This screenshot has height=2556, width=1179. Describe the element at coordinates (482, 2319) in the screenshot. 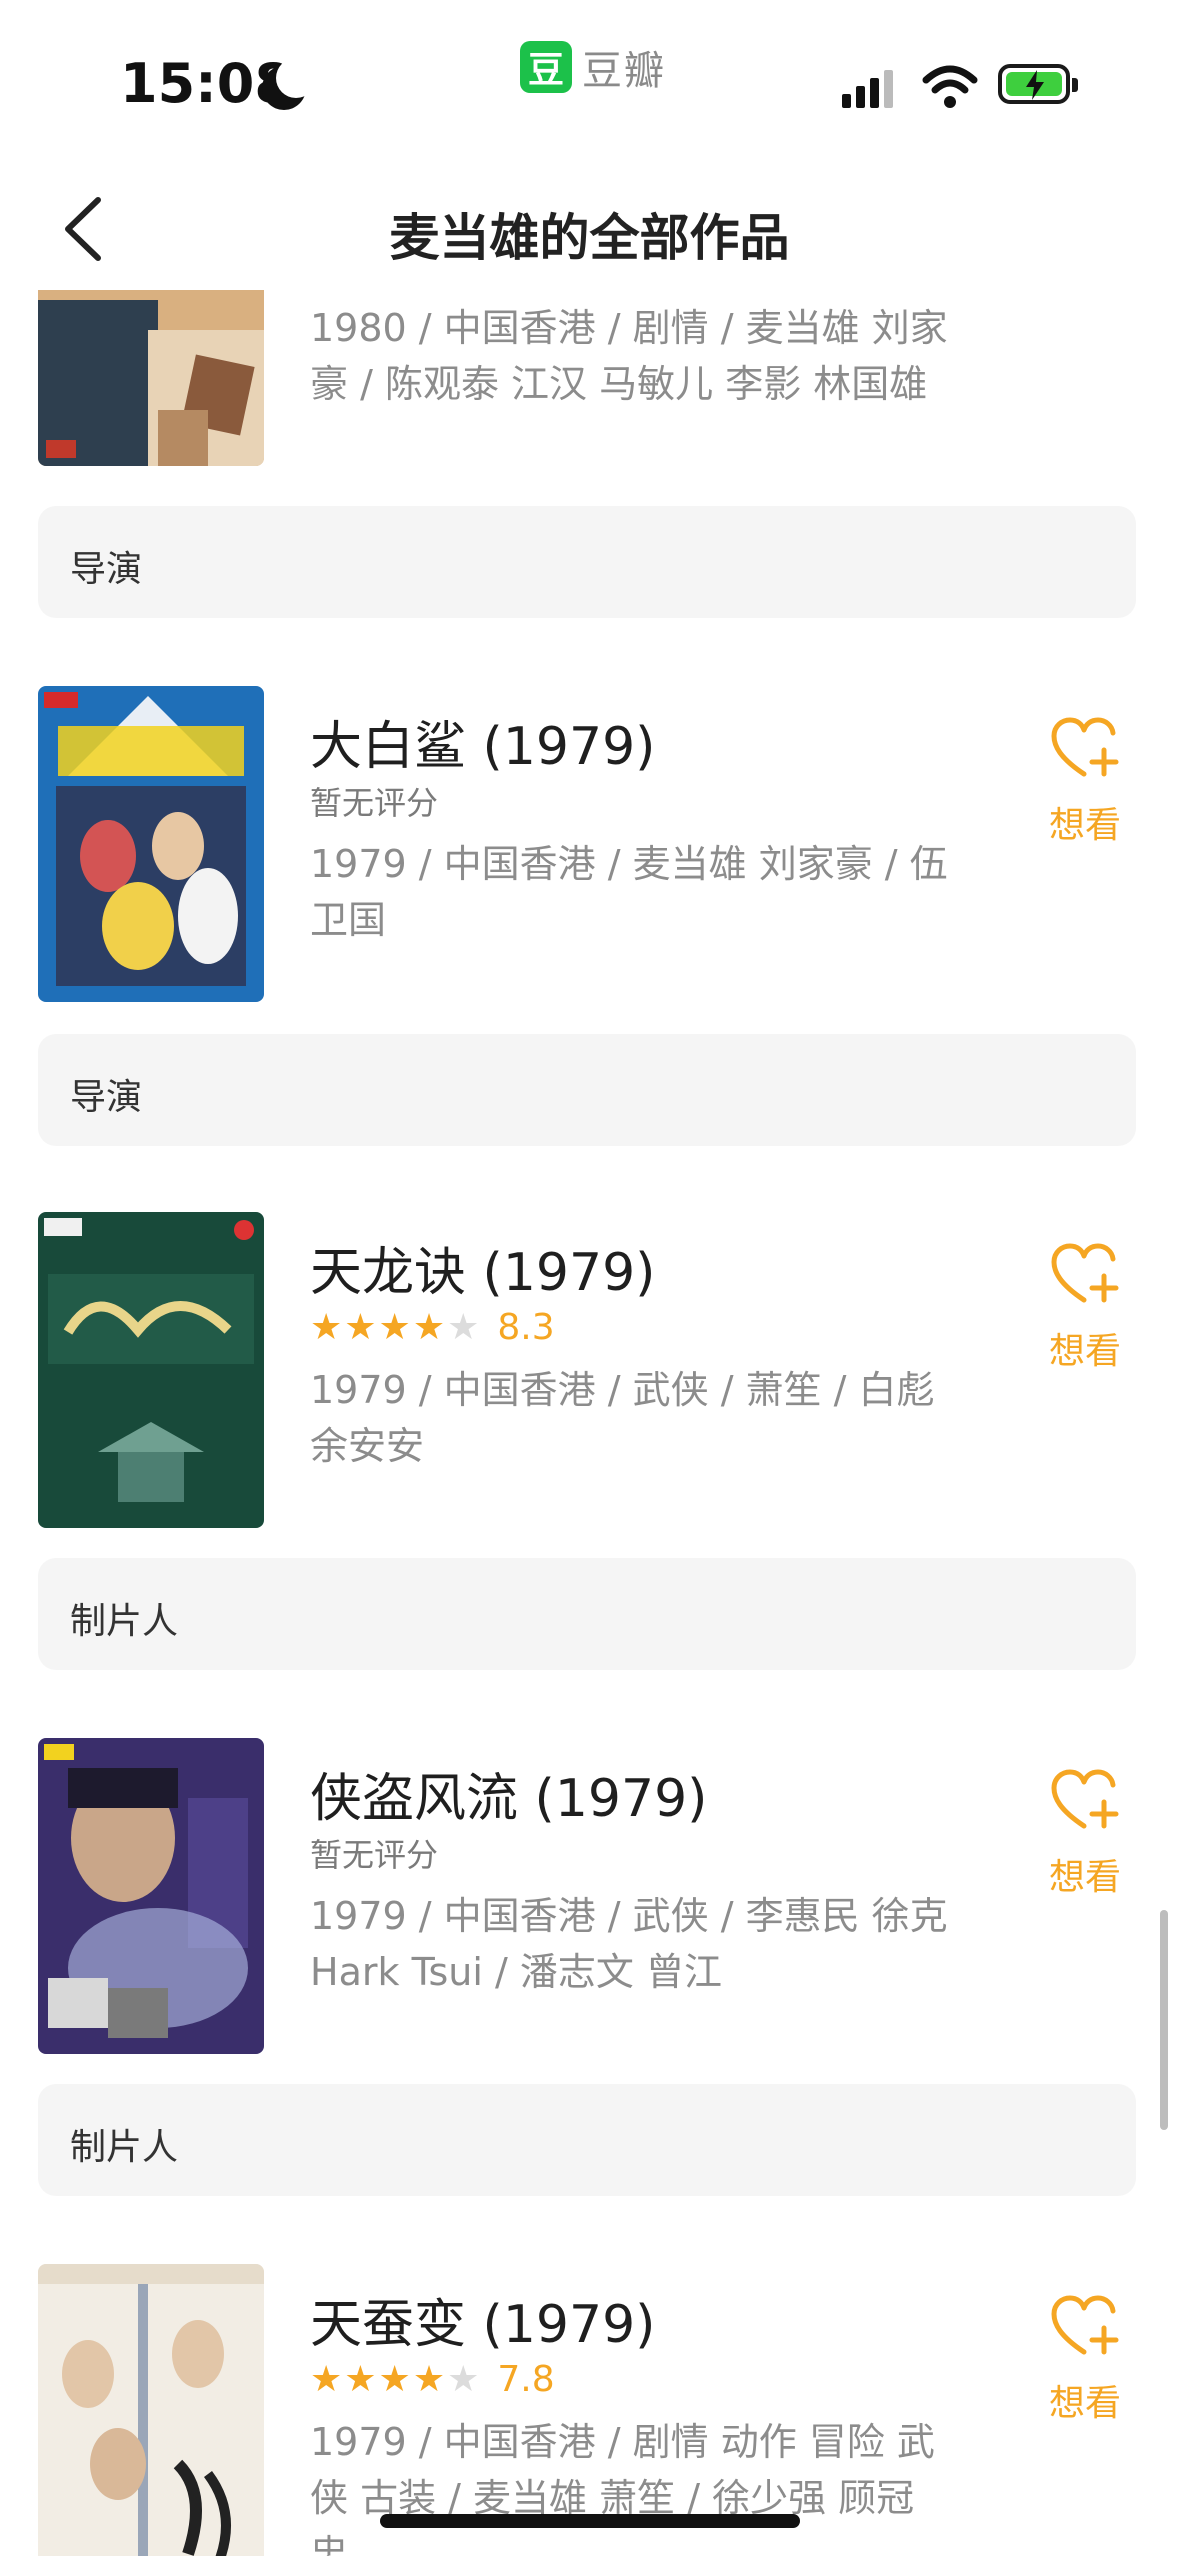

I see `movie-title: 天蚕变 (1979)` at that location.